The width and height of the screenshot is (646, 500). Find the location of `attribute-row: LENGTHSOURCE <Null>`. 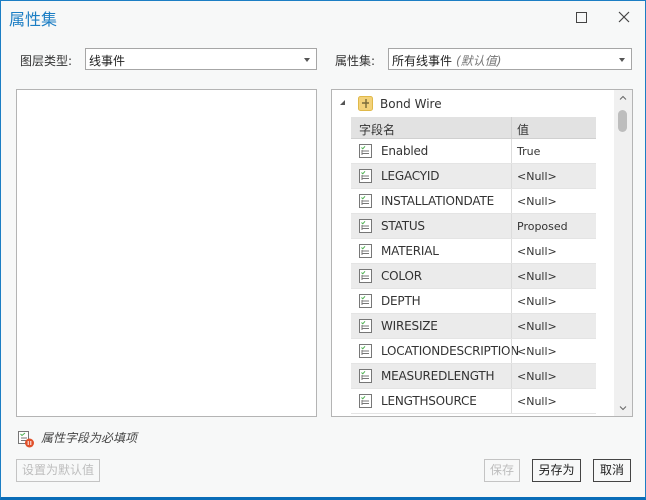

attribute-row: LENGTHSOURCE <Null> is located at coordinates (473, 401).